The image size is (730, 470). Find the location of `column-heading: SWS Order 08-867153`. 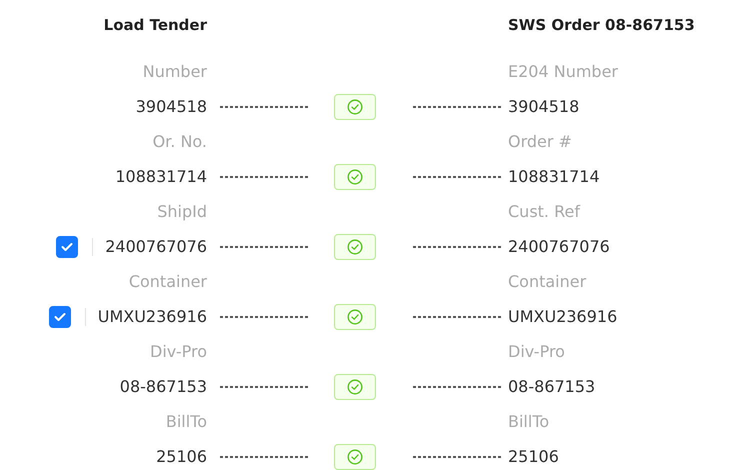

column-heading: SWS Order 08-867153 is located at coordinates (601, 25).